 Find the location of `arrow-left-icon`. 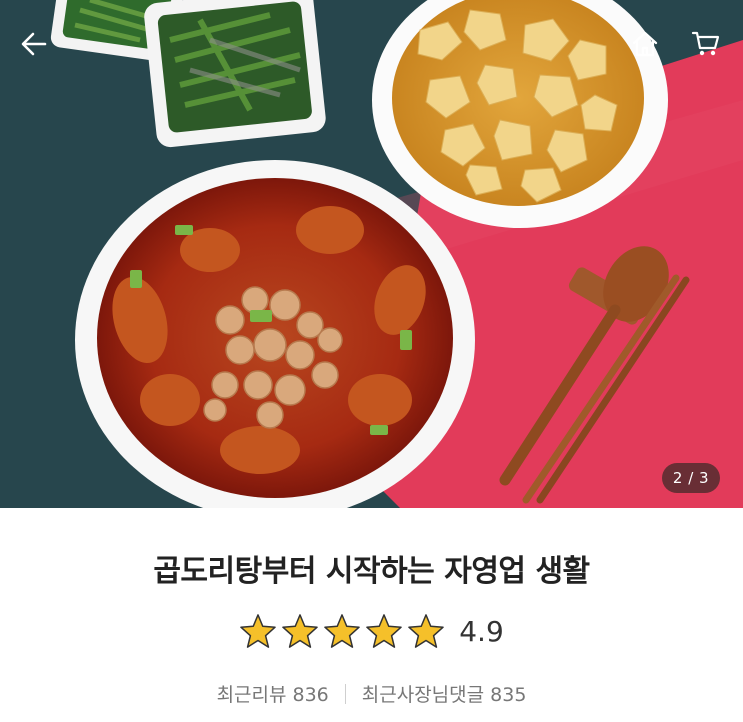

arrow-left-icon is located at coordinates (34, 44).